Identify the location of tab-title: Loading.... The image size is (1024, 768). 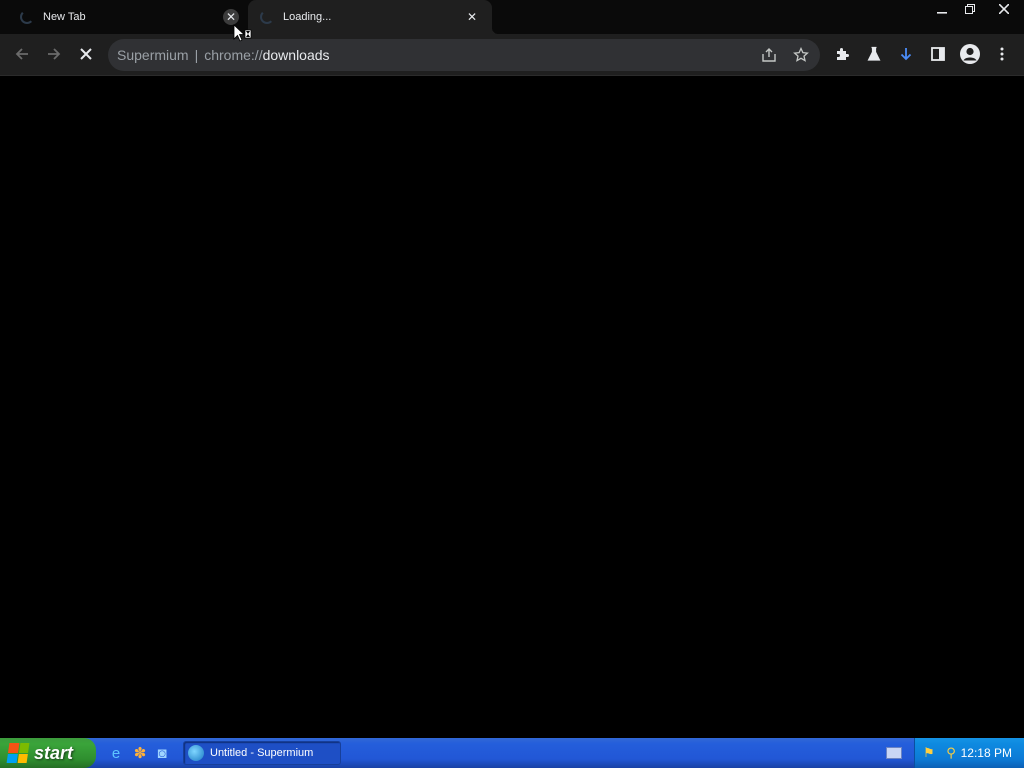
(307, 17).